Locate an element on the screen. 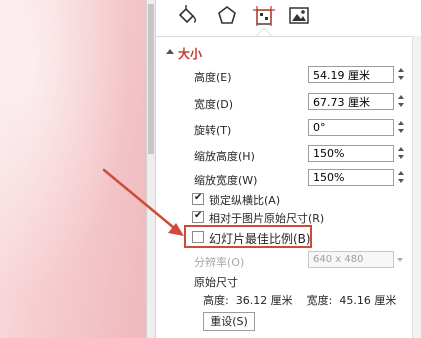  scale-height-spinner is located at coordinates (401, 153).